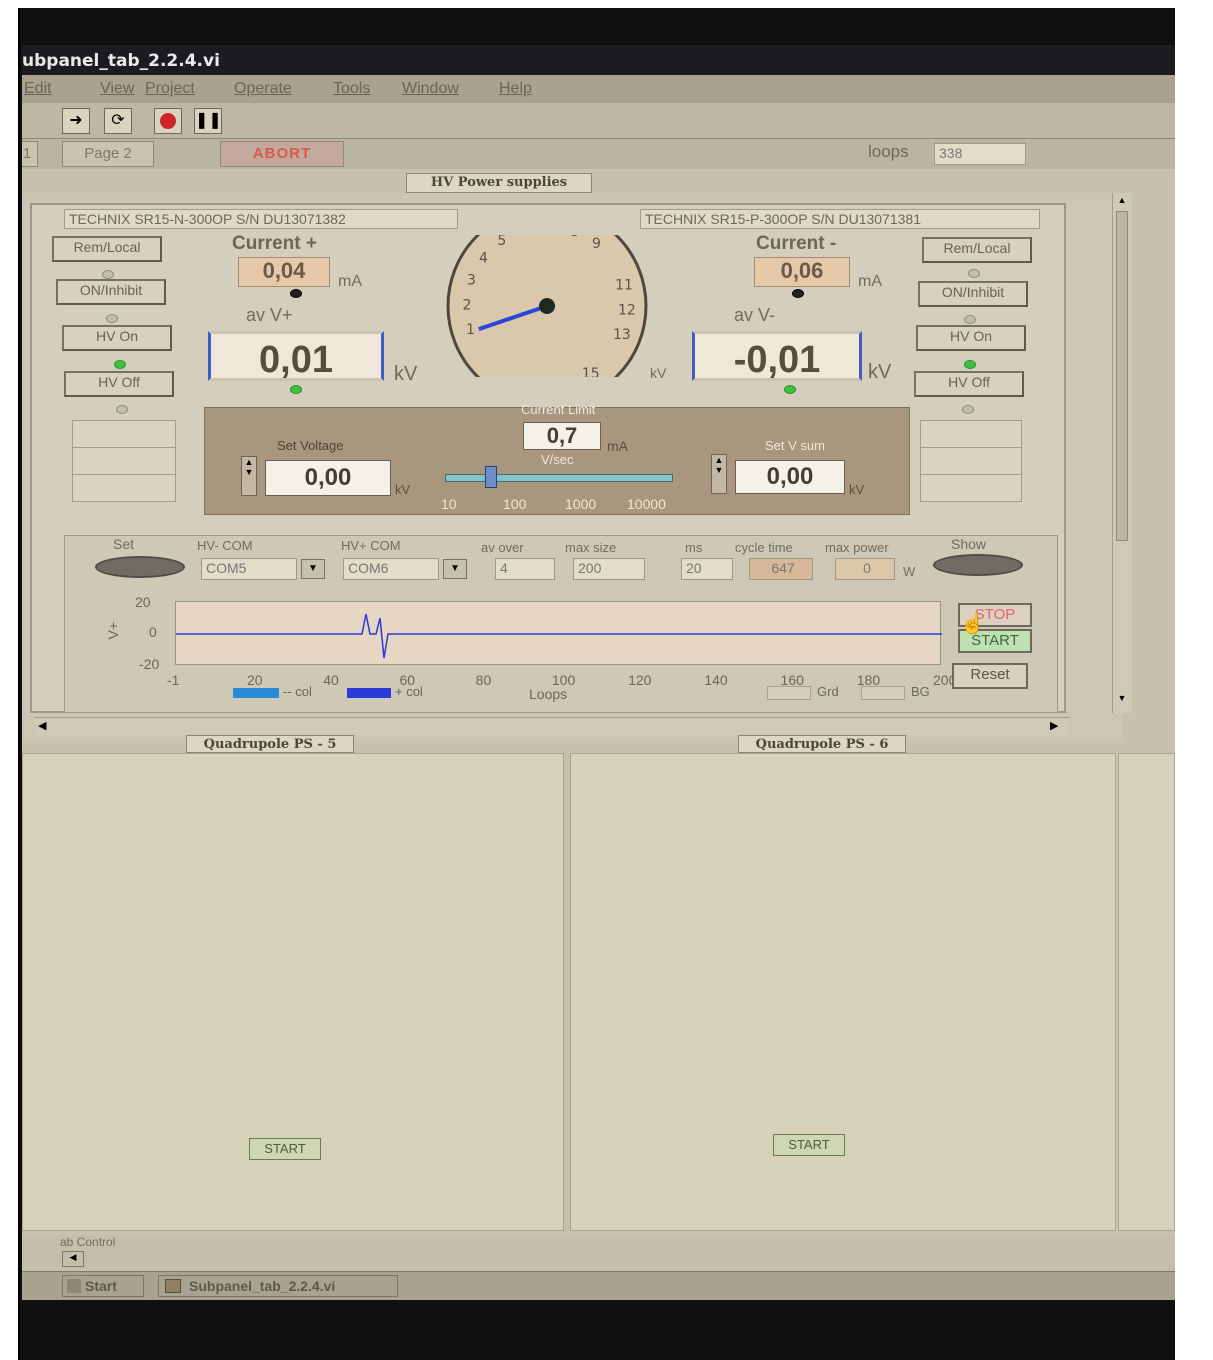 This screenshot has height=1360, width=1213. I want to click on vi-file-icon, so click(173, 1286).